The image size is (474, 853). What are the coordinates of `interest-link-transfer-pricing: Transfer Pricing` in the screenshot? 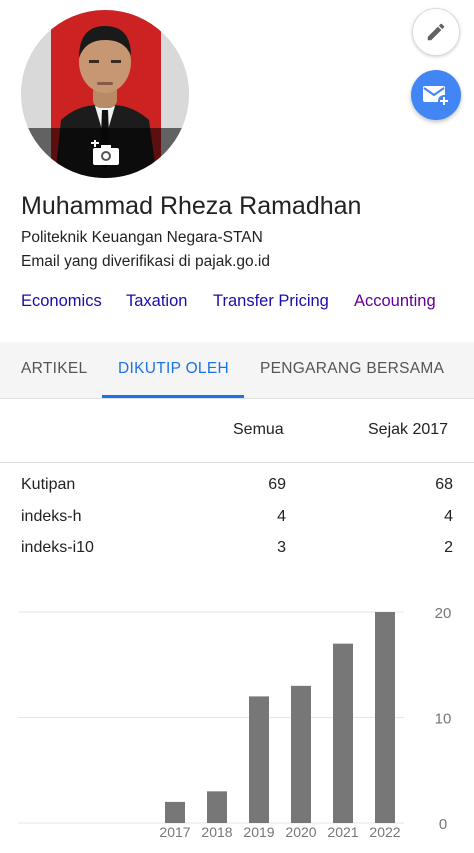 It's located at (271, 301).